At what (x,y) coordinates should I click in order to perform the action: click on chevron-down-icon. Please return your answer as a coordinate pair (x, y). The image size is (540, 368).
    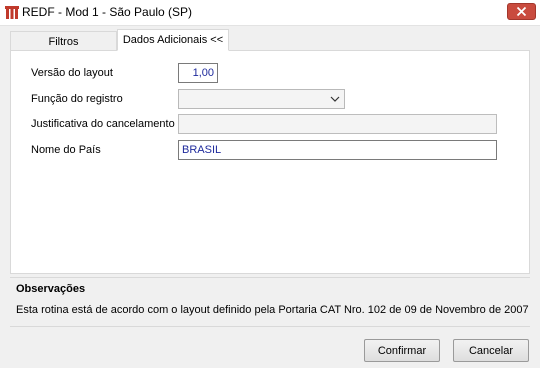
    Looking at the image, I should click on (335, 99).